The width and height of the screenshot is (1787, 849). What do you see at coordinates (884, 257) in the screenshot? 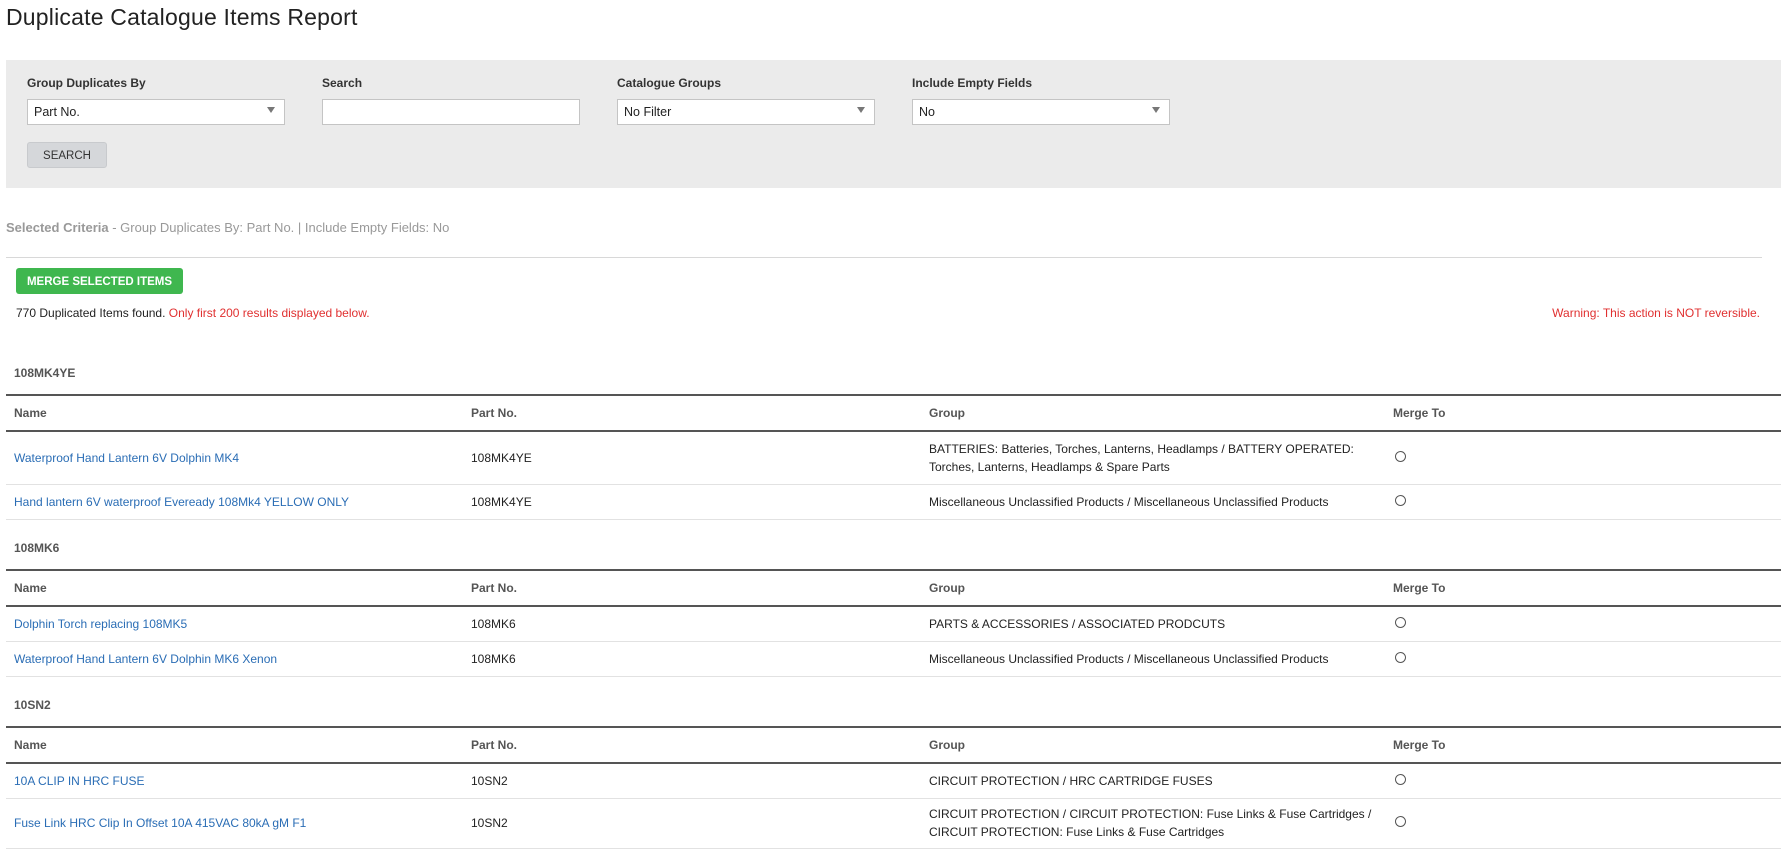
I see `divider` at bounding box center [884, 257].